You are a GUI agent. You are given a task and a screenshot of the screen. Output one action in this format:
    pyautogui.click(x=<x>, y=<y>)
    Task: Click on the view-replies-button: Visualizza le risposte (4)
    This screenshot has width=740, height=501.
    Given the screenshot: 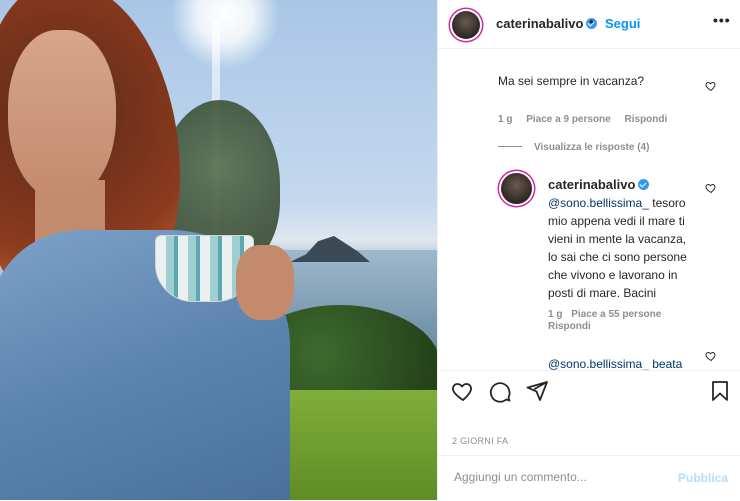 What is the action you would take?
    pyautogui.click(x=573, y=147)
    